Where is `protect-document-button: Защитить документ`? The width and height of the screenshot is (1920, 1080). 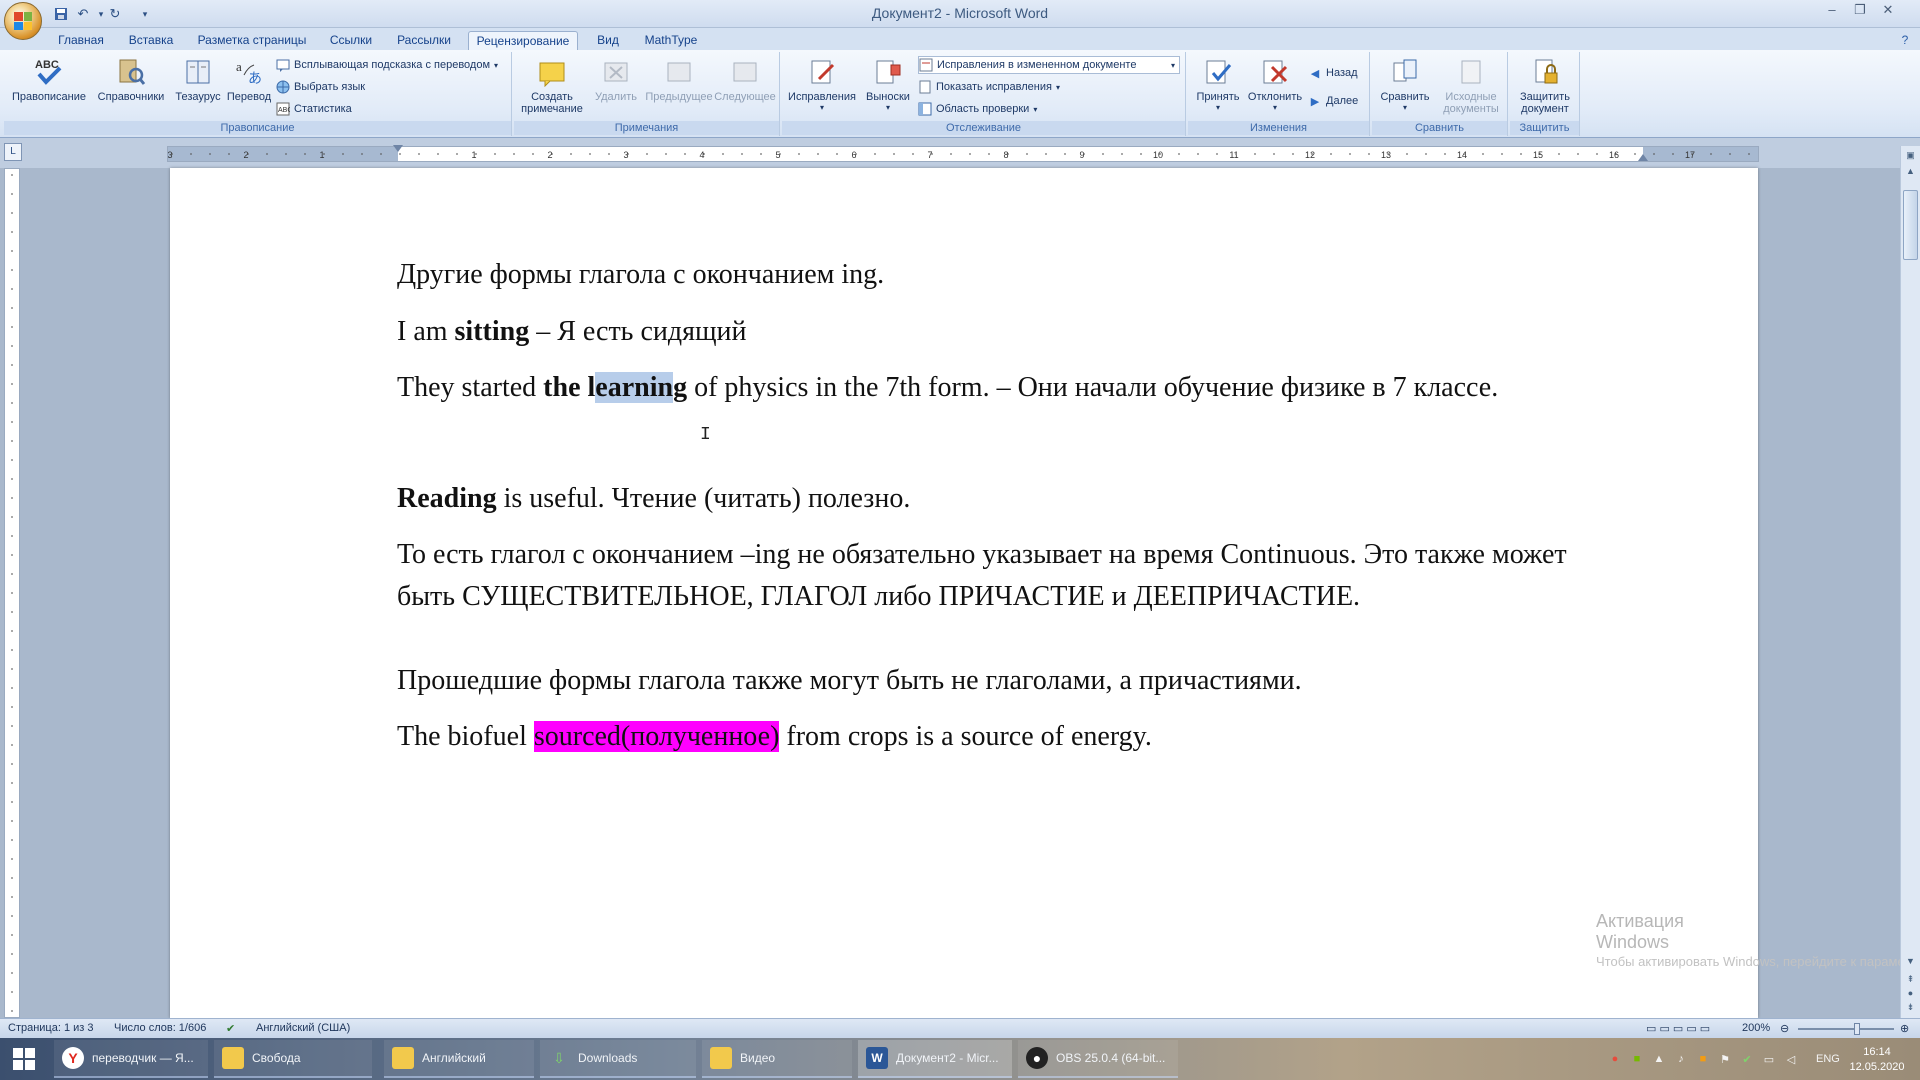 protect-document-button: Защитить документ is located at coordinates (1545, 85).